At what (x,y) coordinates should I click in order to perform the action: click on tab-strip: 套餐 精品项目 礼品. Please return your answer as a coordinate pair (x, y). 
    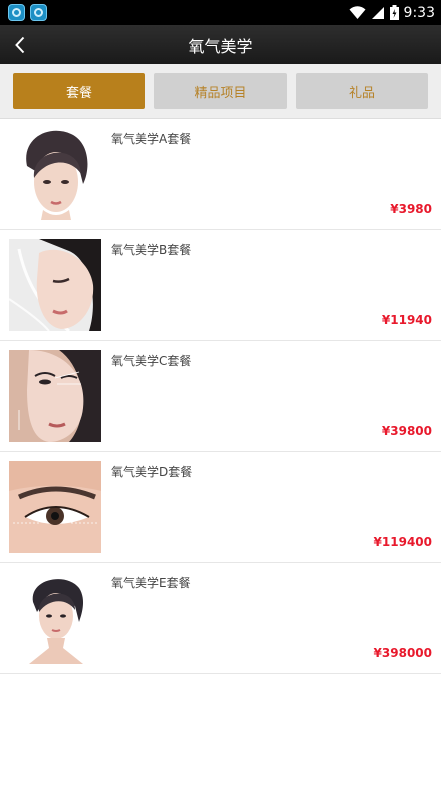
    Looking at the image, I should click on (220, 91).